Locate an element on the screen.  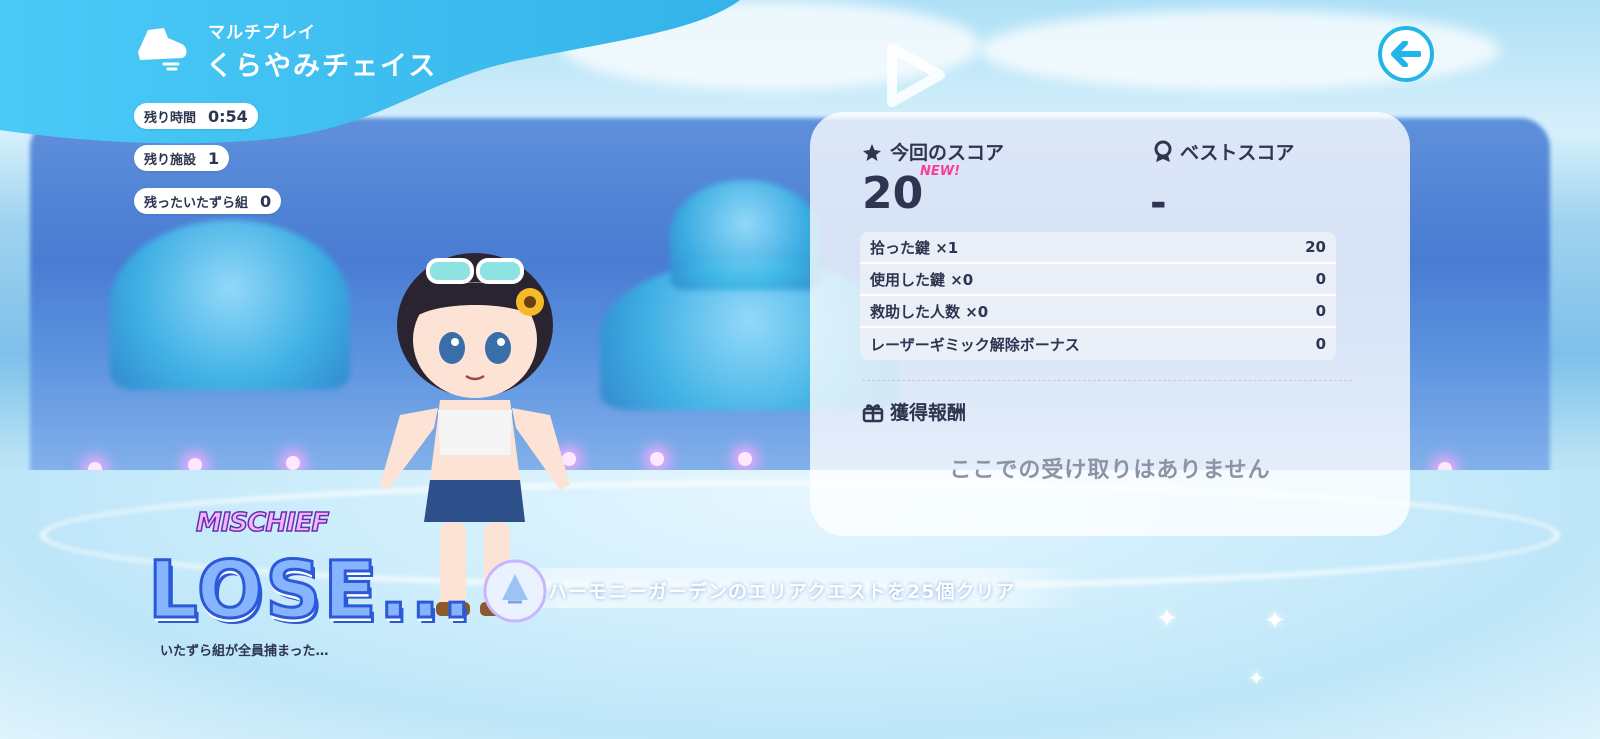
mode-subtitle: マルチプレイ is located at coordinates (262, 33).